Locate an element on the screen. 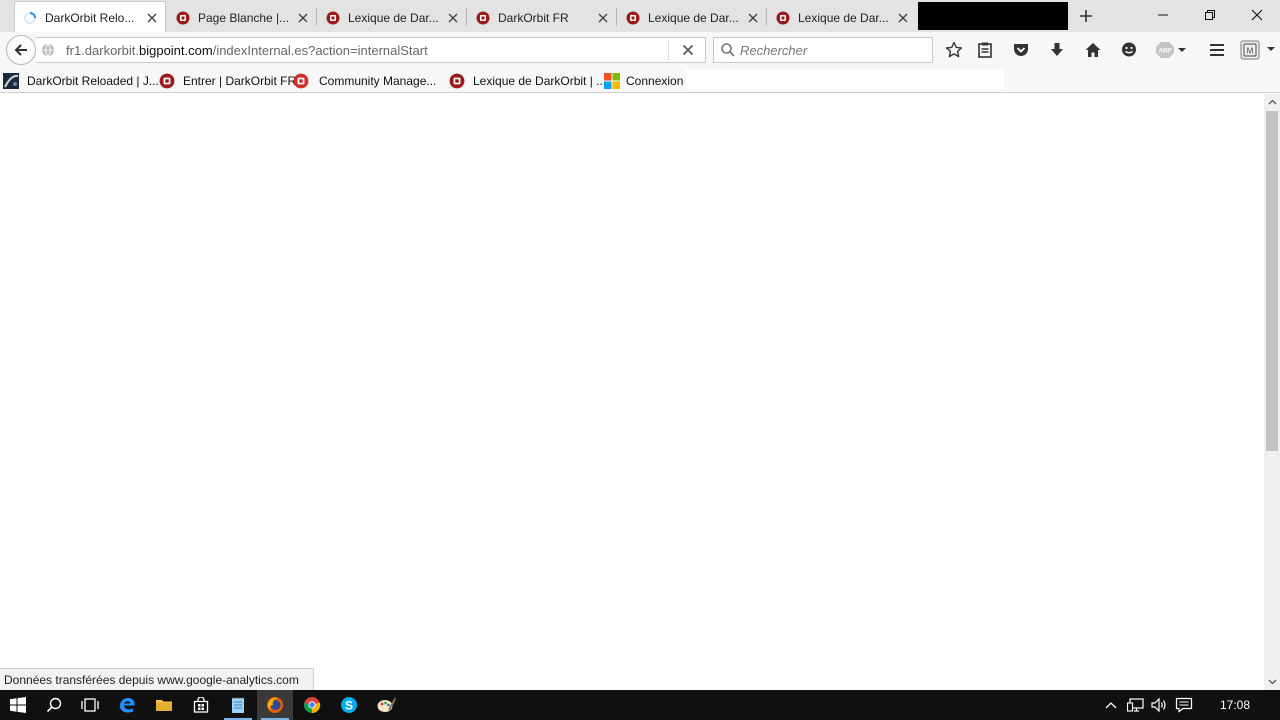 The width and height of the screenshot is (1280, 720). skype-icon: S is located at coordinates (349, 705).